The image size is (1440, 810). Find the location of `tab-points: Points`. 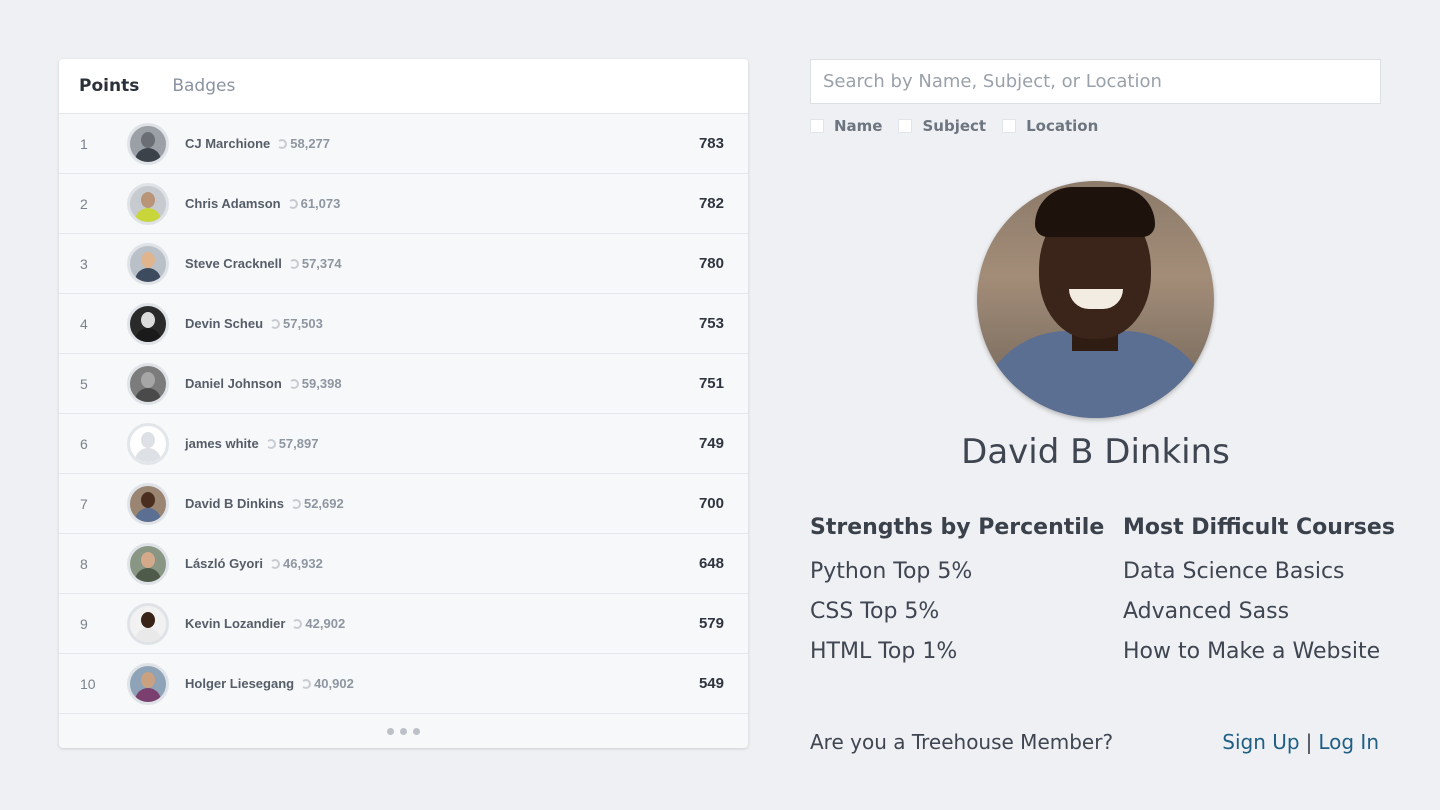

tab-points: Points is located at coordinates (109, 86).